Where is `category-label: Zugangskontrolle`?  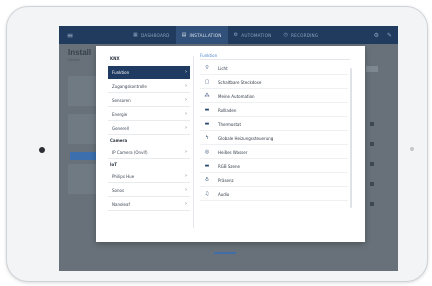 category-label: Zugangskontrolle is located at coordinates (129, 86).